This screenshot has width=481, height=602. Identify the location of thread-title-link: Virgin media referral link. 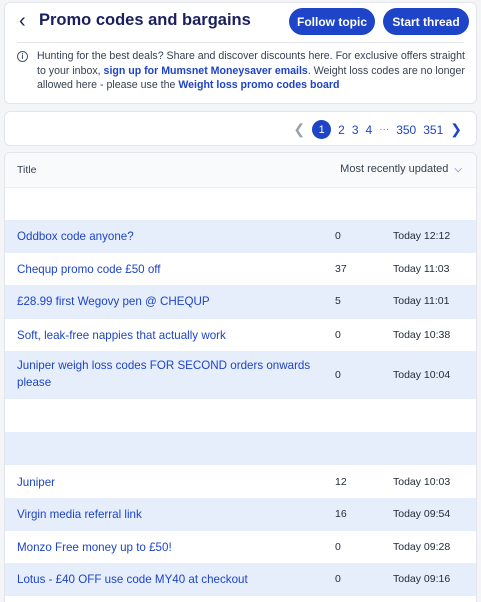
(167, 514).